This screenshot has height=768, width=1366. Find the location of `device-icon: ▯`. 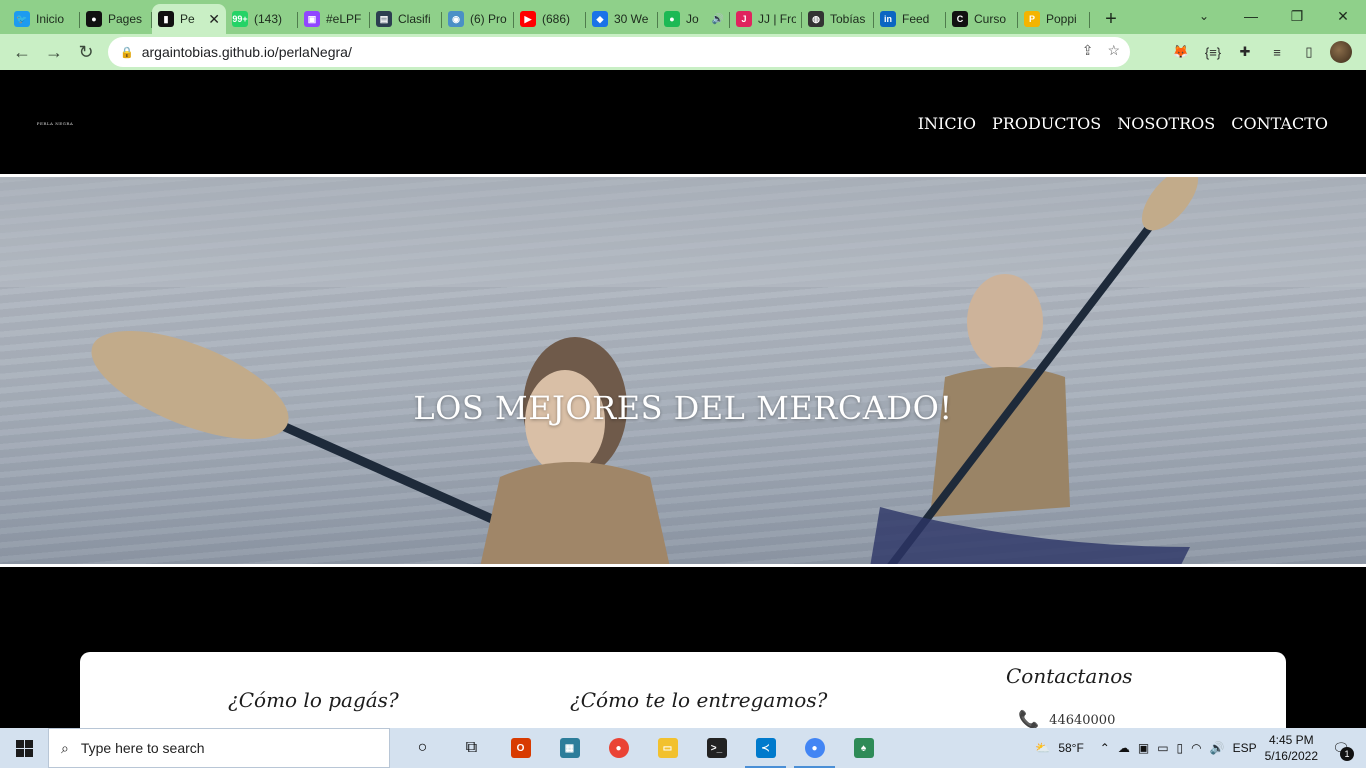

device-icon: ▯ is located at coordinates (1180, 748).